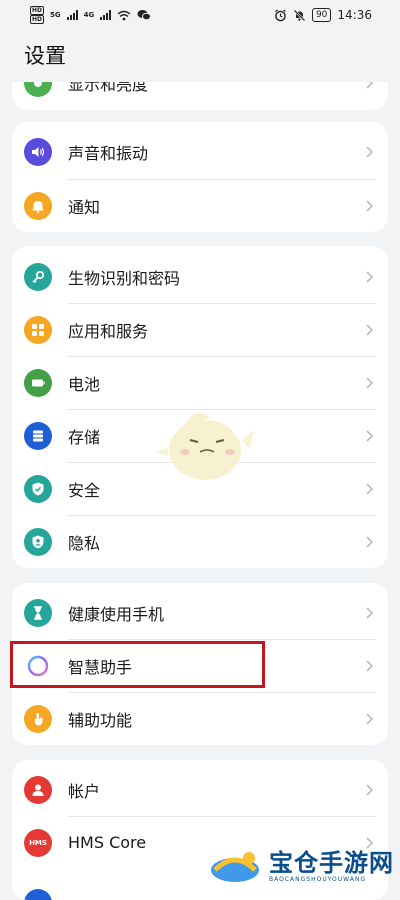 The height and width of the screenshot is (900, 400). I want to click on sim2-badge: HD, so click(37, 19).